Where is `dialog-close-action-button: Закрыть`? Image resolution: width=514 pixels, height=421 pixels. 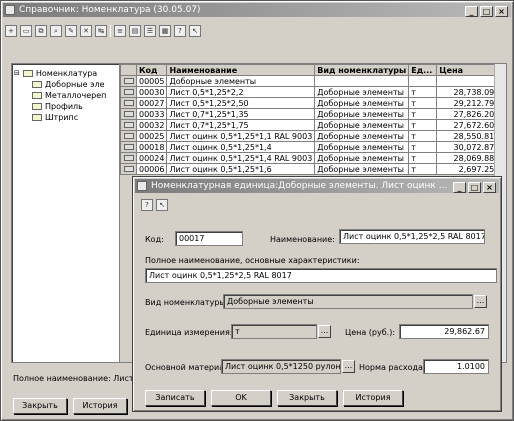 dialog-close-action-button: Закрыть is located at coordinates (307, 398).